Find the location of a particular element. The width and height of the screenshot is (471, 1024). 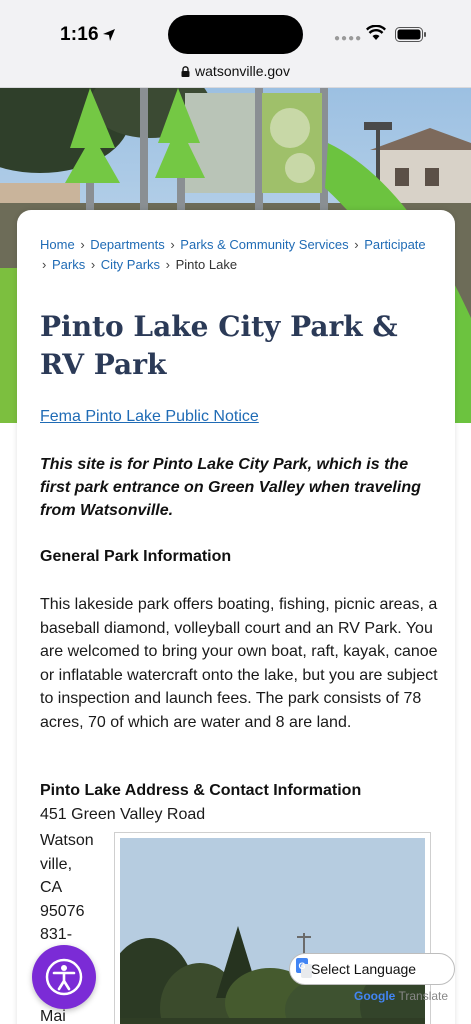

battery-icon is located at coordinates (410, 34).